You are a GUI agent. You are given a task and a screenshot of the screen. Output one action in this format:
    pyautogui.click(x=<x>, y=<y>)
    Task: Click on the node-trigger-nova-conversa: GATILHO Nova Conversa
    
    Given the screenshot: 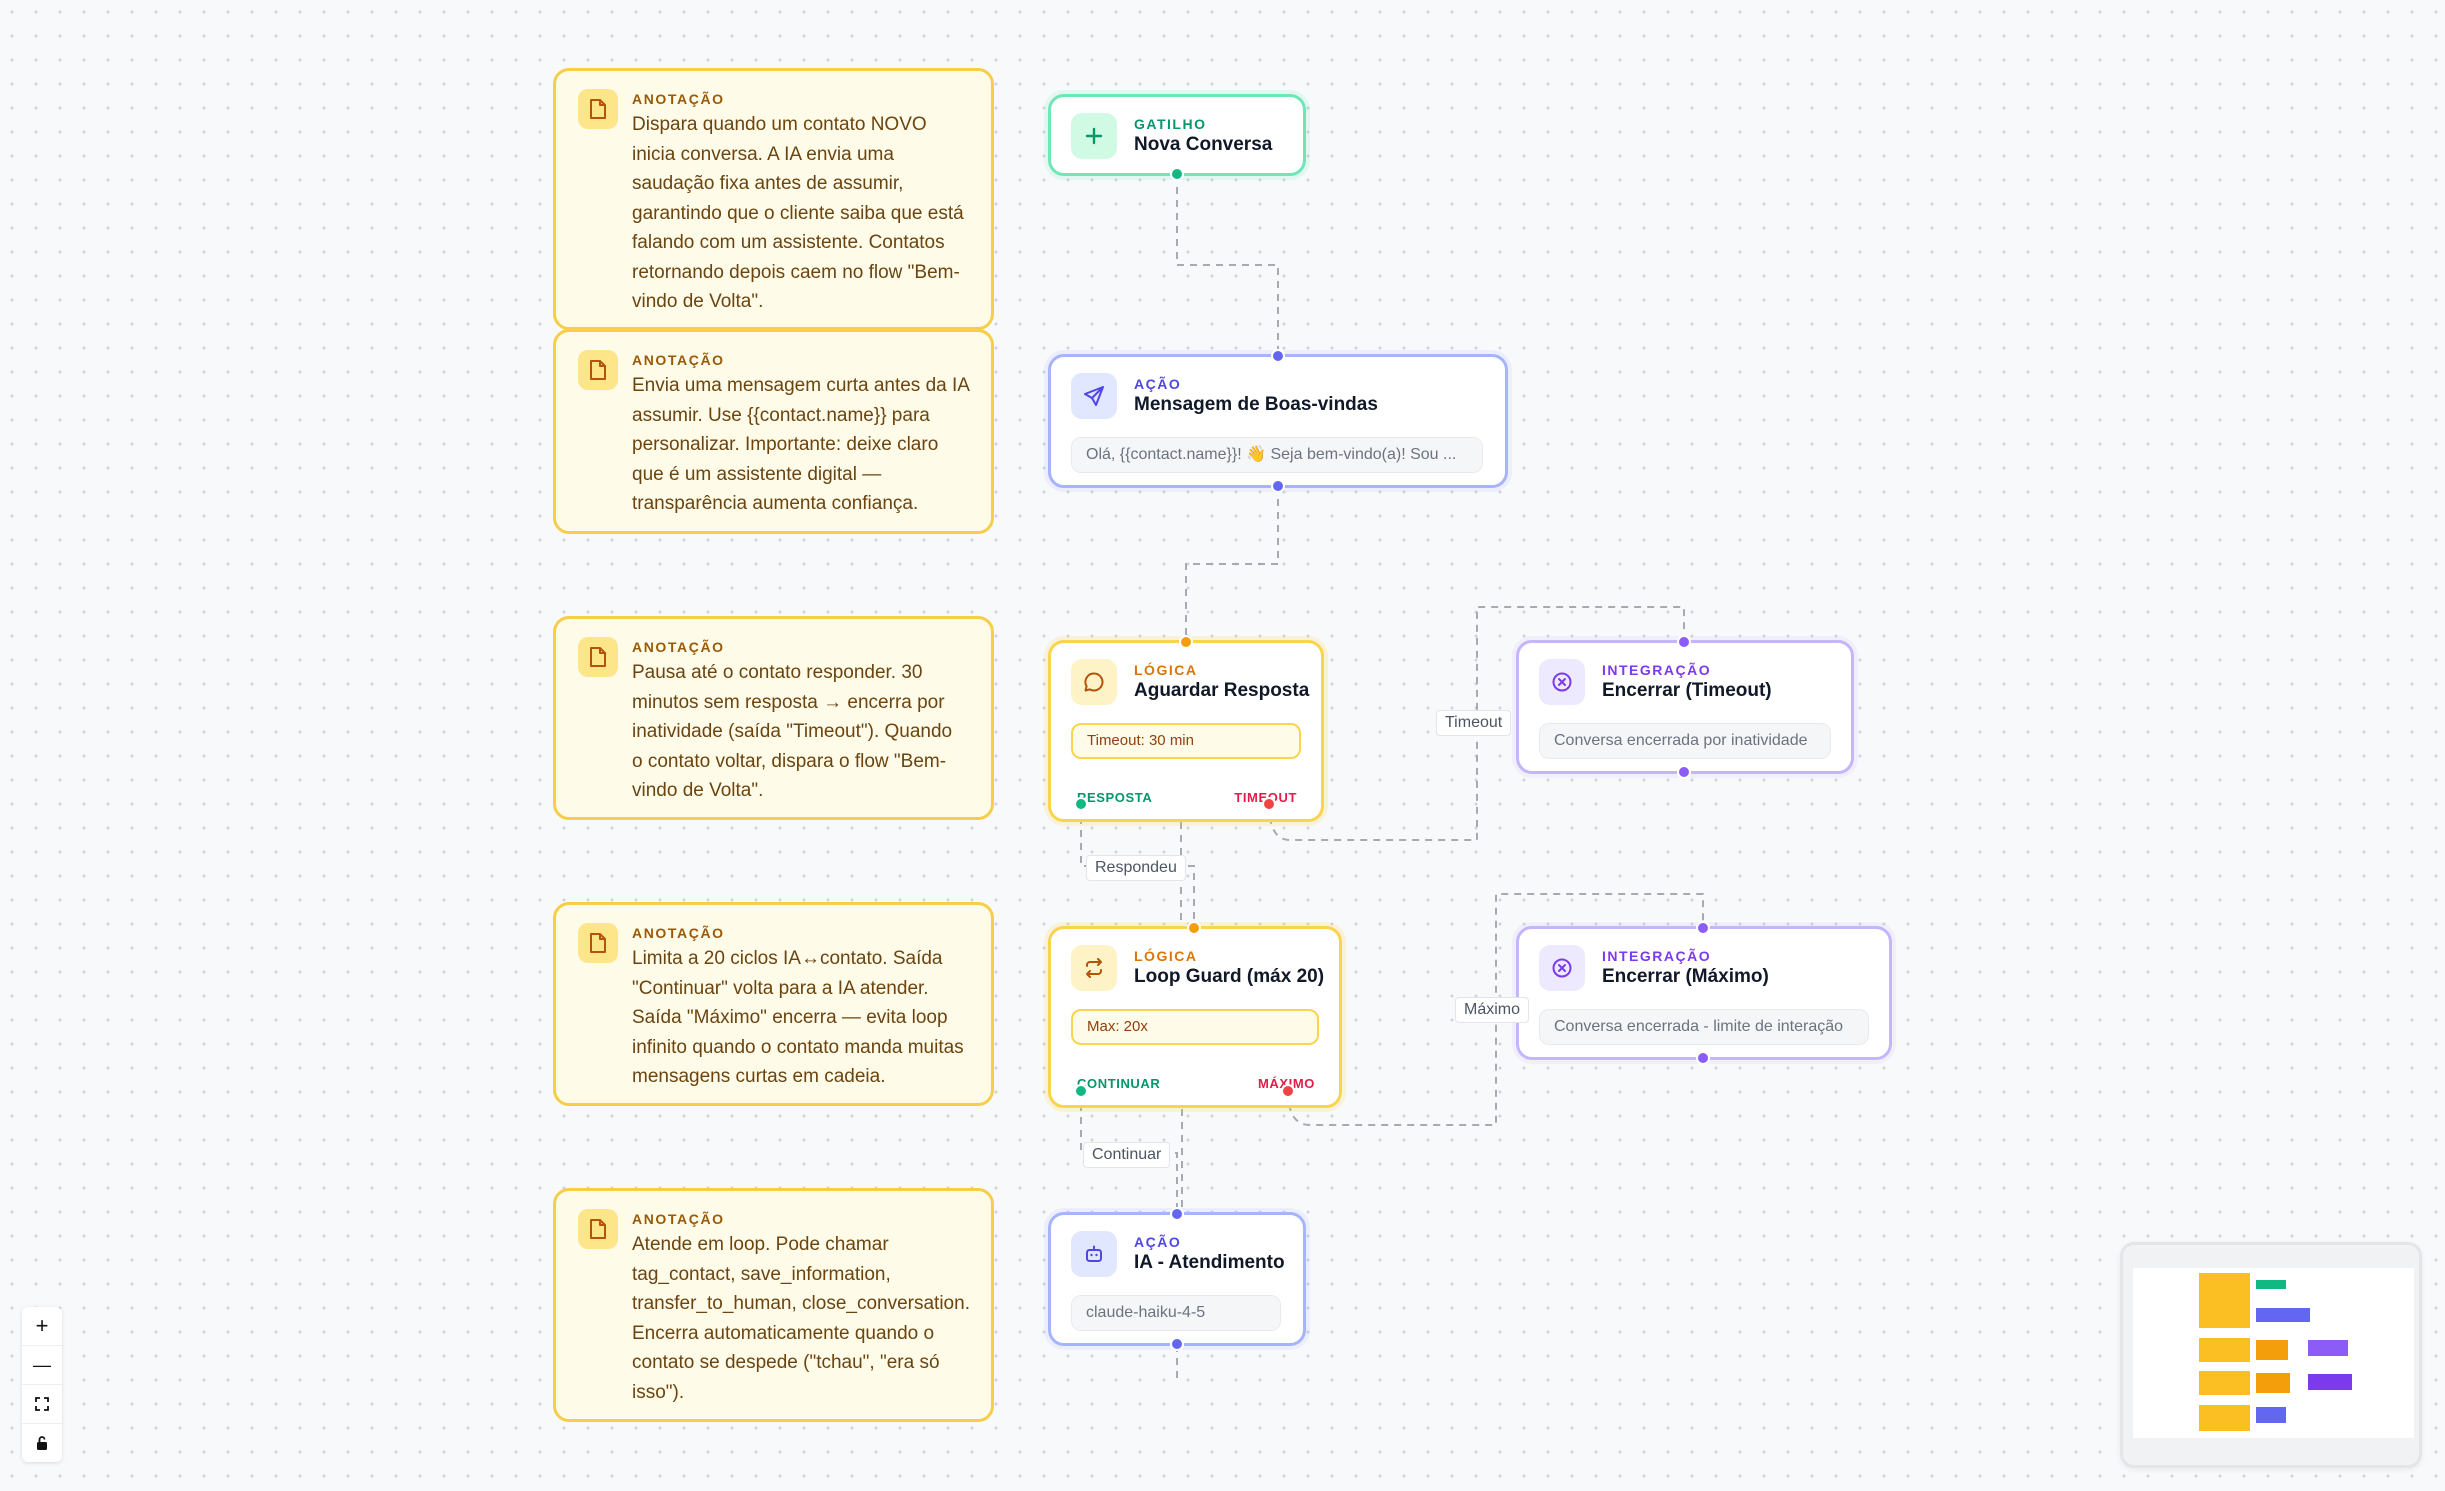 What is the action you would take?
    pyautogui.click(x=1177, y=135)
    